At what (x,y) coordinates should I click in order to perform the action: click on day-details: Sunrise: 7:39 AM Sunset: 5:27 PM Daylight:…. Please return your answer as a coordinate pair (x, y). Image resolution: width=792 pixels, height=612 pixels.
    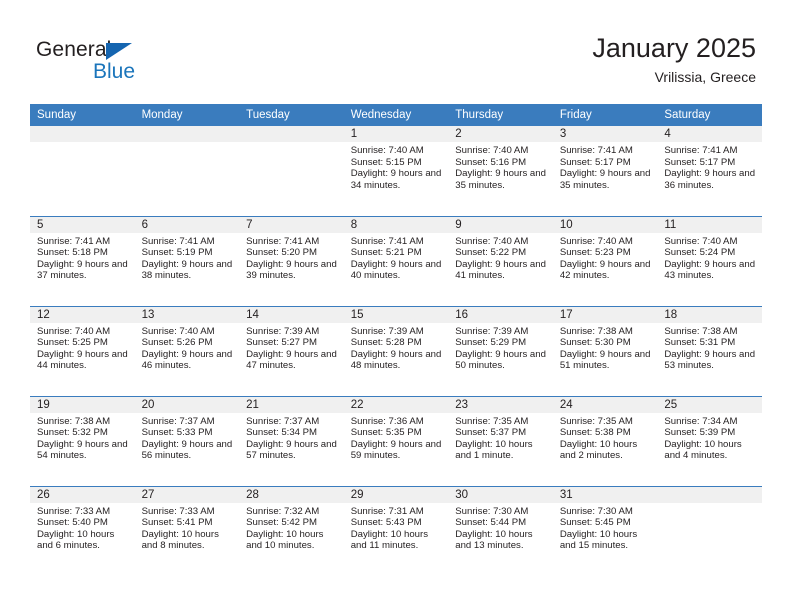
    Looking at the image, I should click on (291, 347).